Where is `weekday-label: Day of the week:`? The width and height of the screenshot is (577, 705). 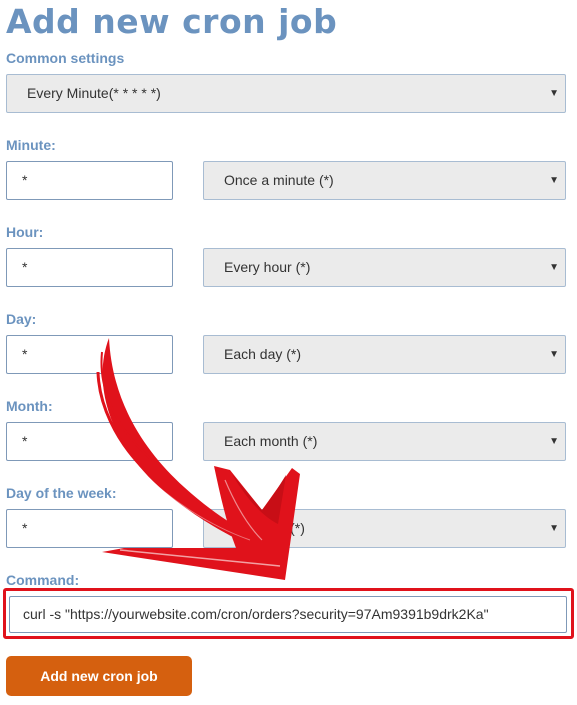 weekday-label: Day of the week: is located at coordinates (61, 493).